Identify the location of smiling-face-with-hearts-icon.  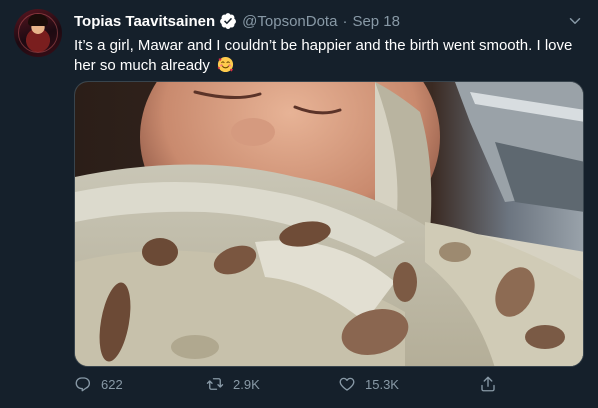
(225, 64).